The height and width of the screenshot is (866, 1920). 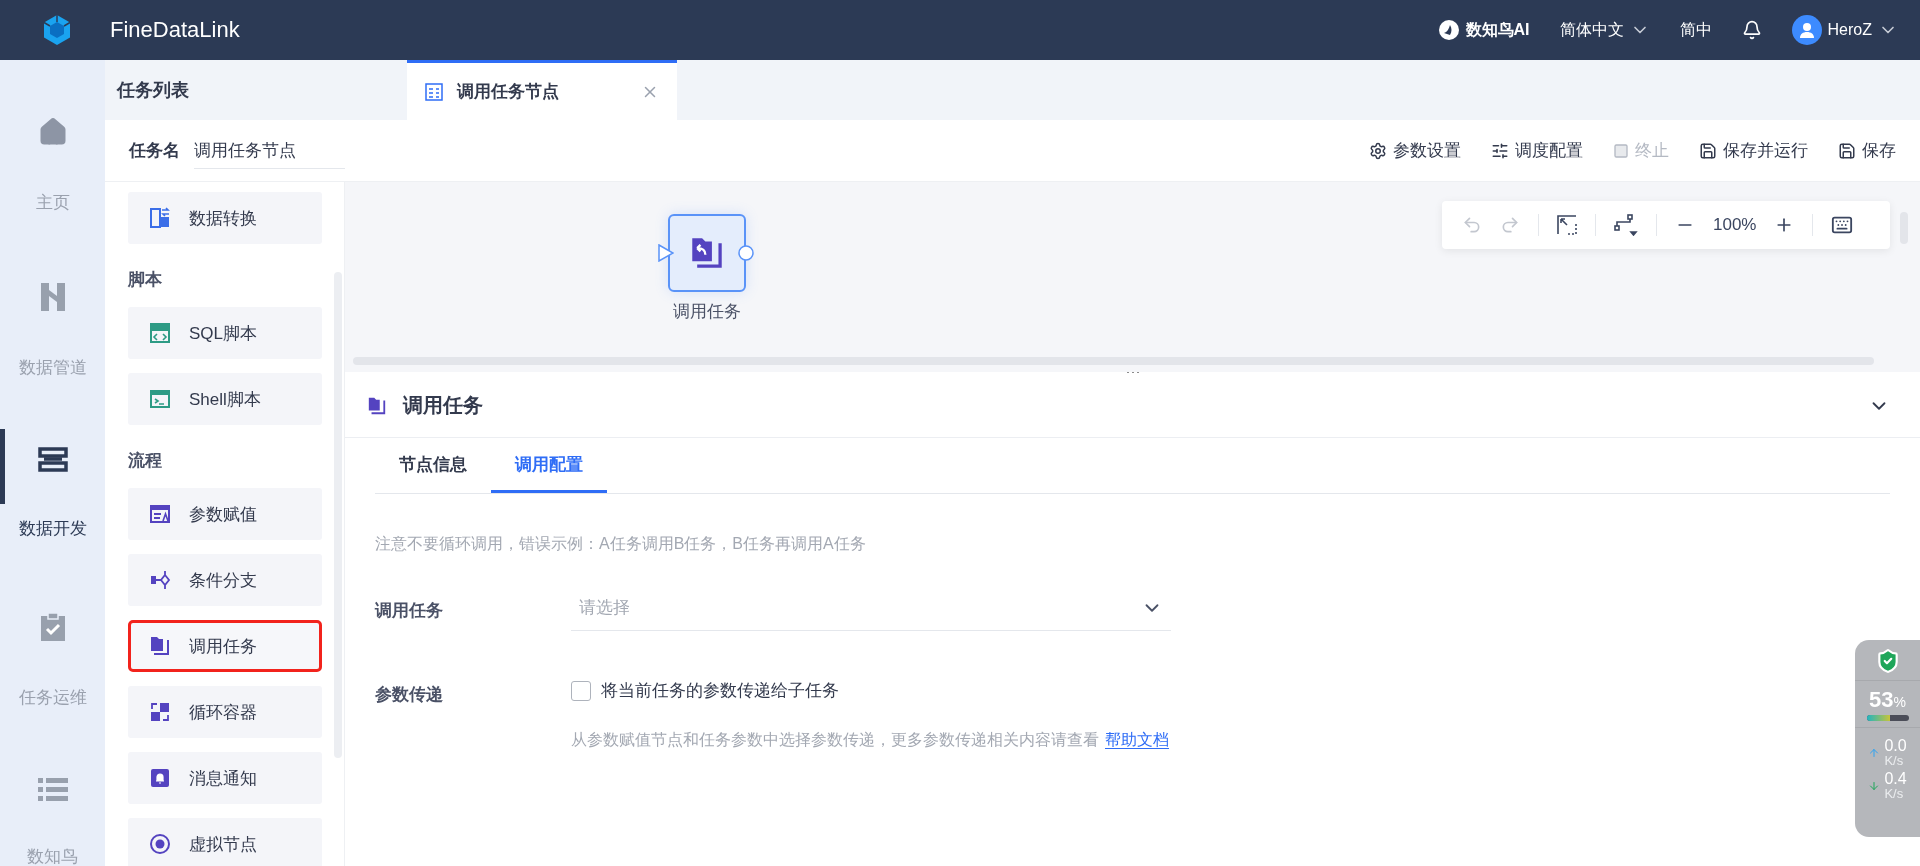 I want to click on node-label: 调用任务, so click(x=707, y=312).